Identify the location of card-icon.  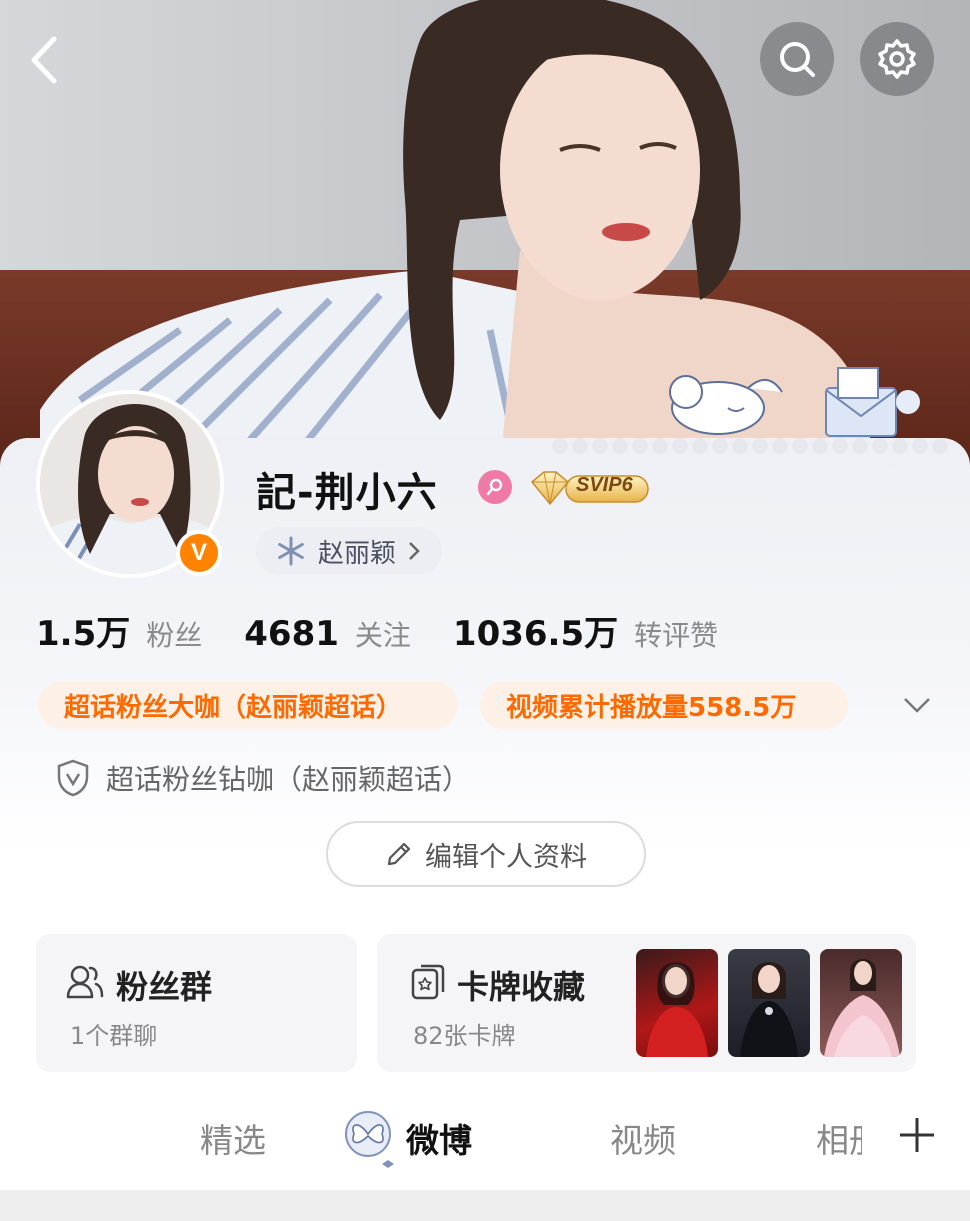
(428, 982).